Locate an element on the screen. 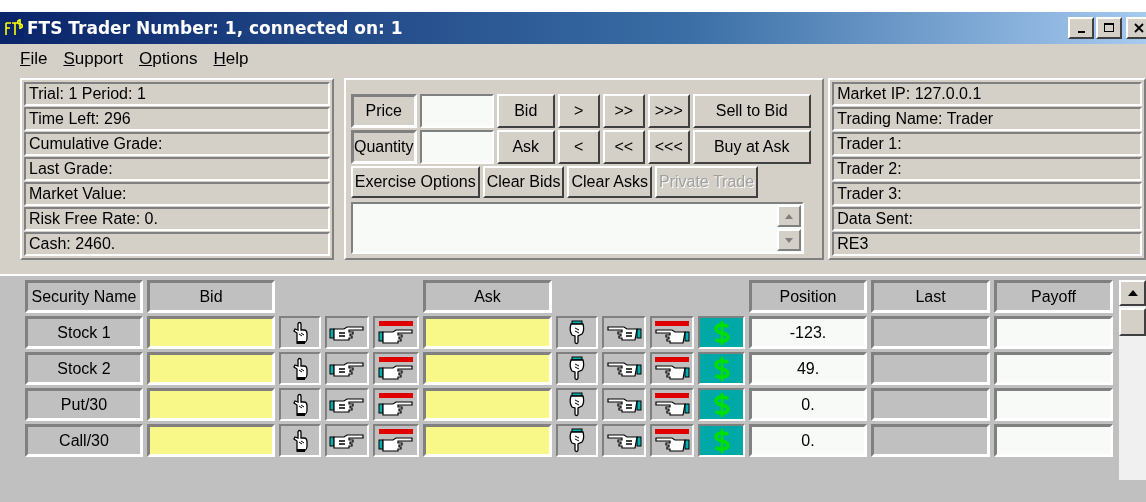 The height and width of the screenshot is (502, 1146). menu-item: File is located at coordinates (34, 59).